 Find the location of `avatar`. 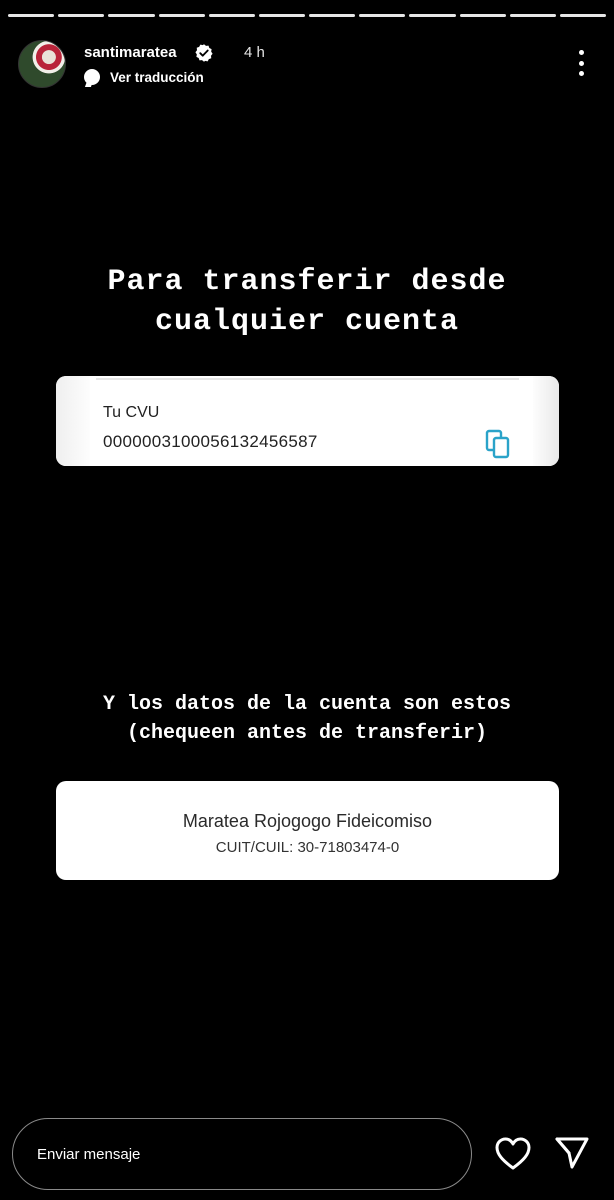

avatar is located at coordinates (42, 64).